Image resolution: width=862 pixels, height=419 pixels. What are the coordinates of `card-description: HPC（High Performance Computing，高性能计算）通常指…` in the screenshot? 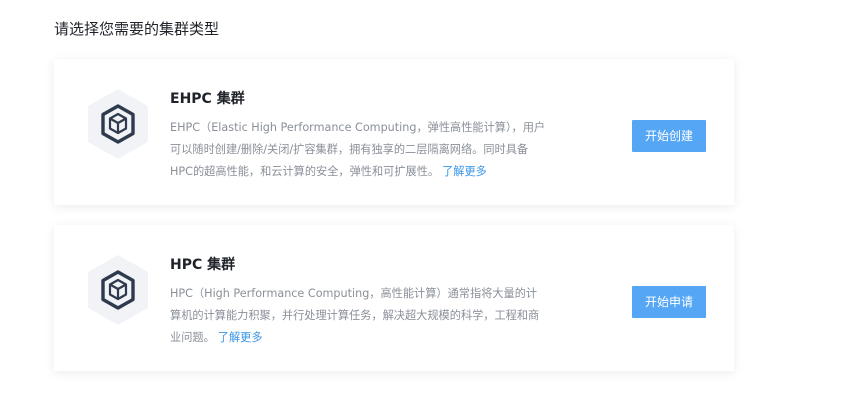 It's located at (375, 316).